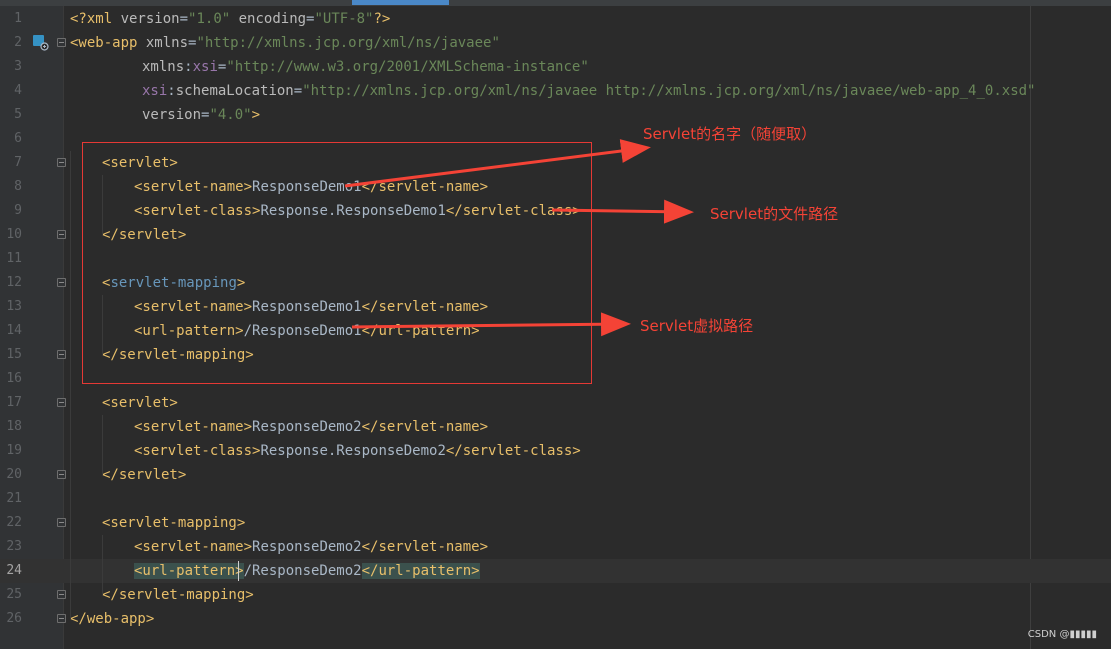  Describe the element at coordinates (519, 238) in the screenshot. I see `annotation-arrows` at that location.